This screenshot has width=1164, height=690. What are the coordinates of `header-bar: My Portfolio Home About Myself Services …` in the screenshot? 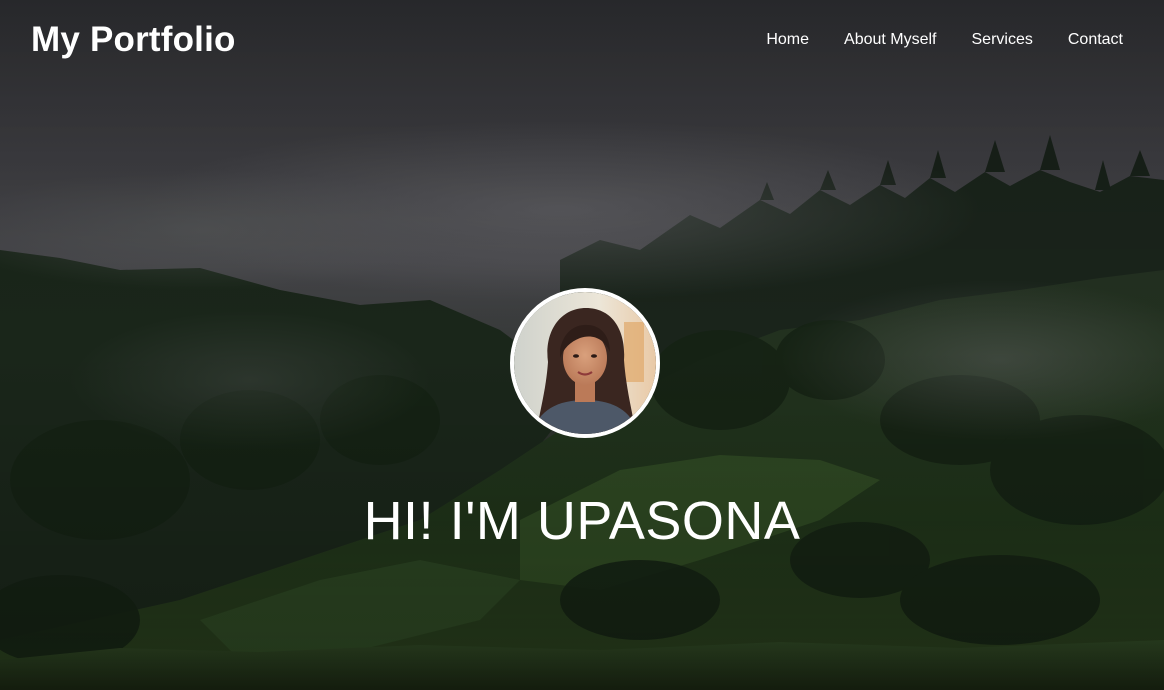 It's located at (582, 41).